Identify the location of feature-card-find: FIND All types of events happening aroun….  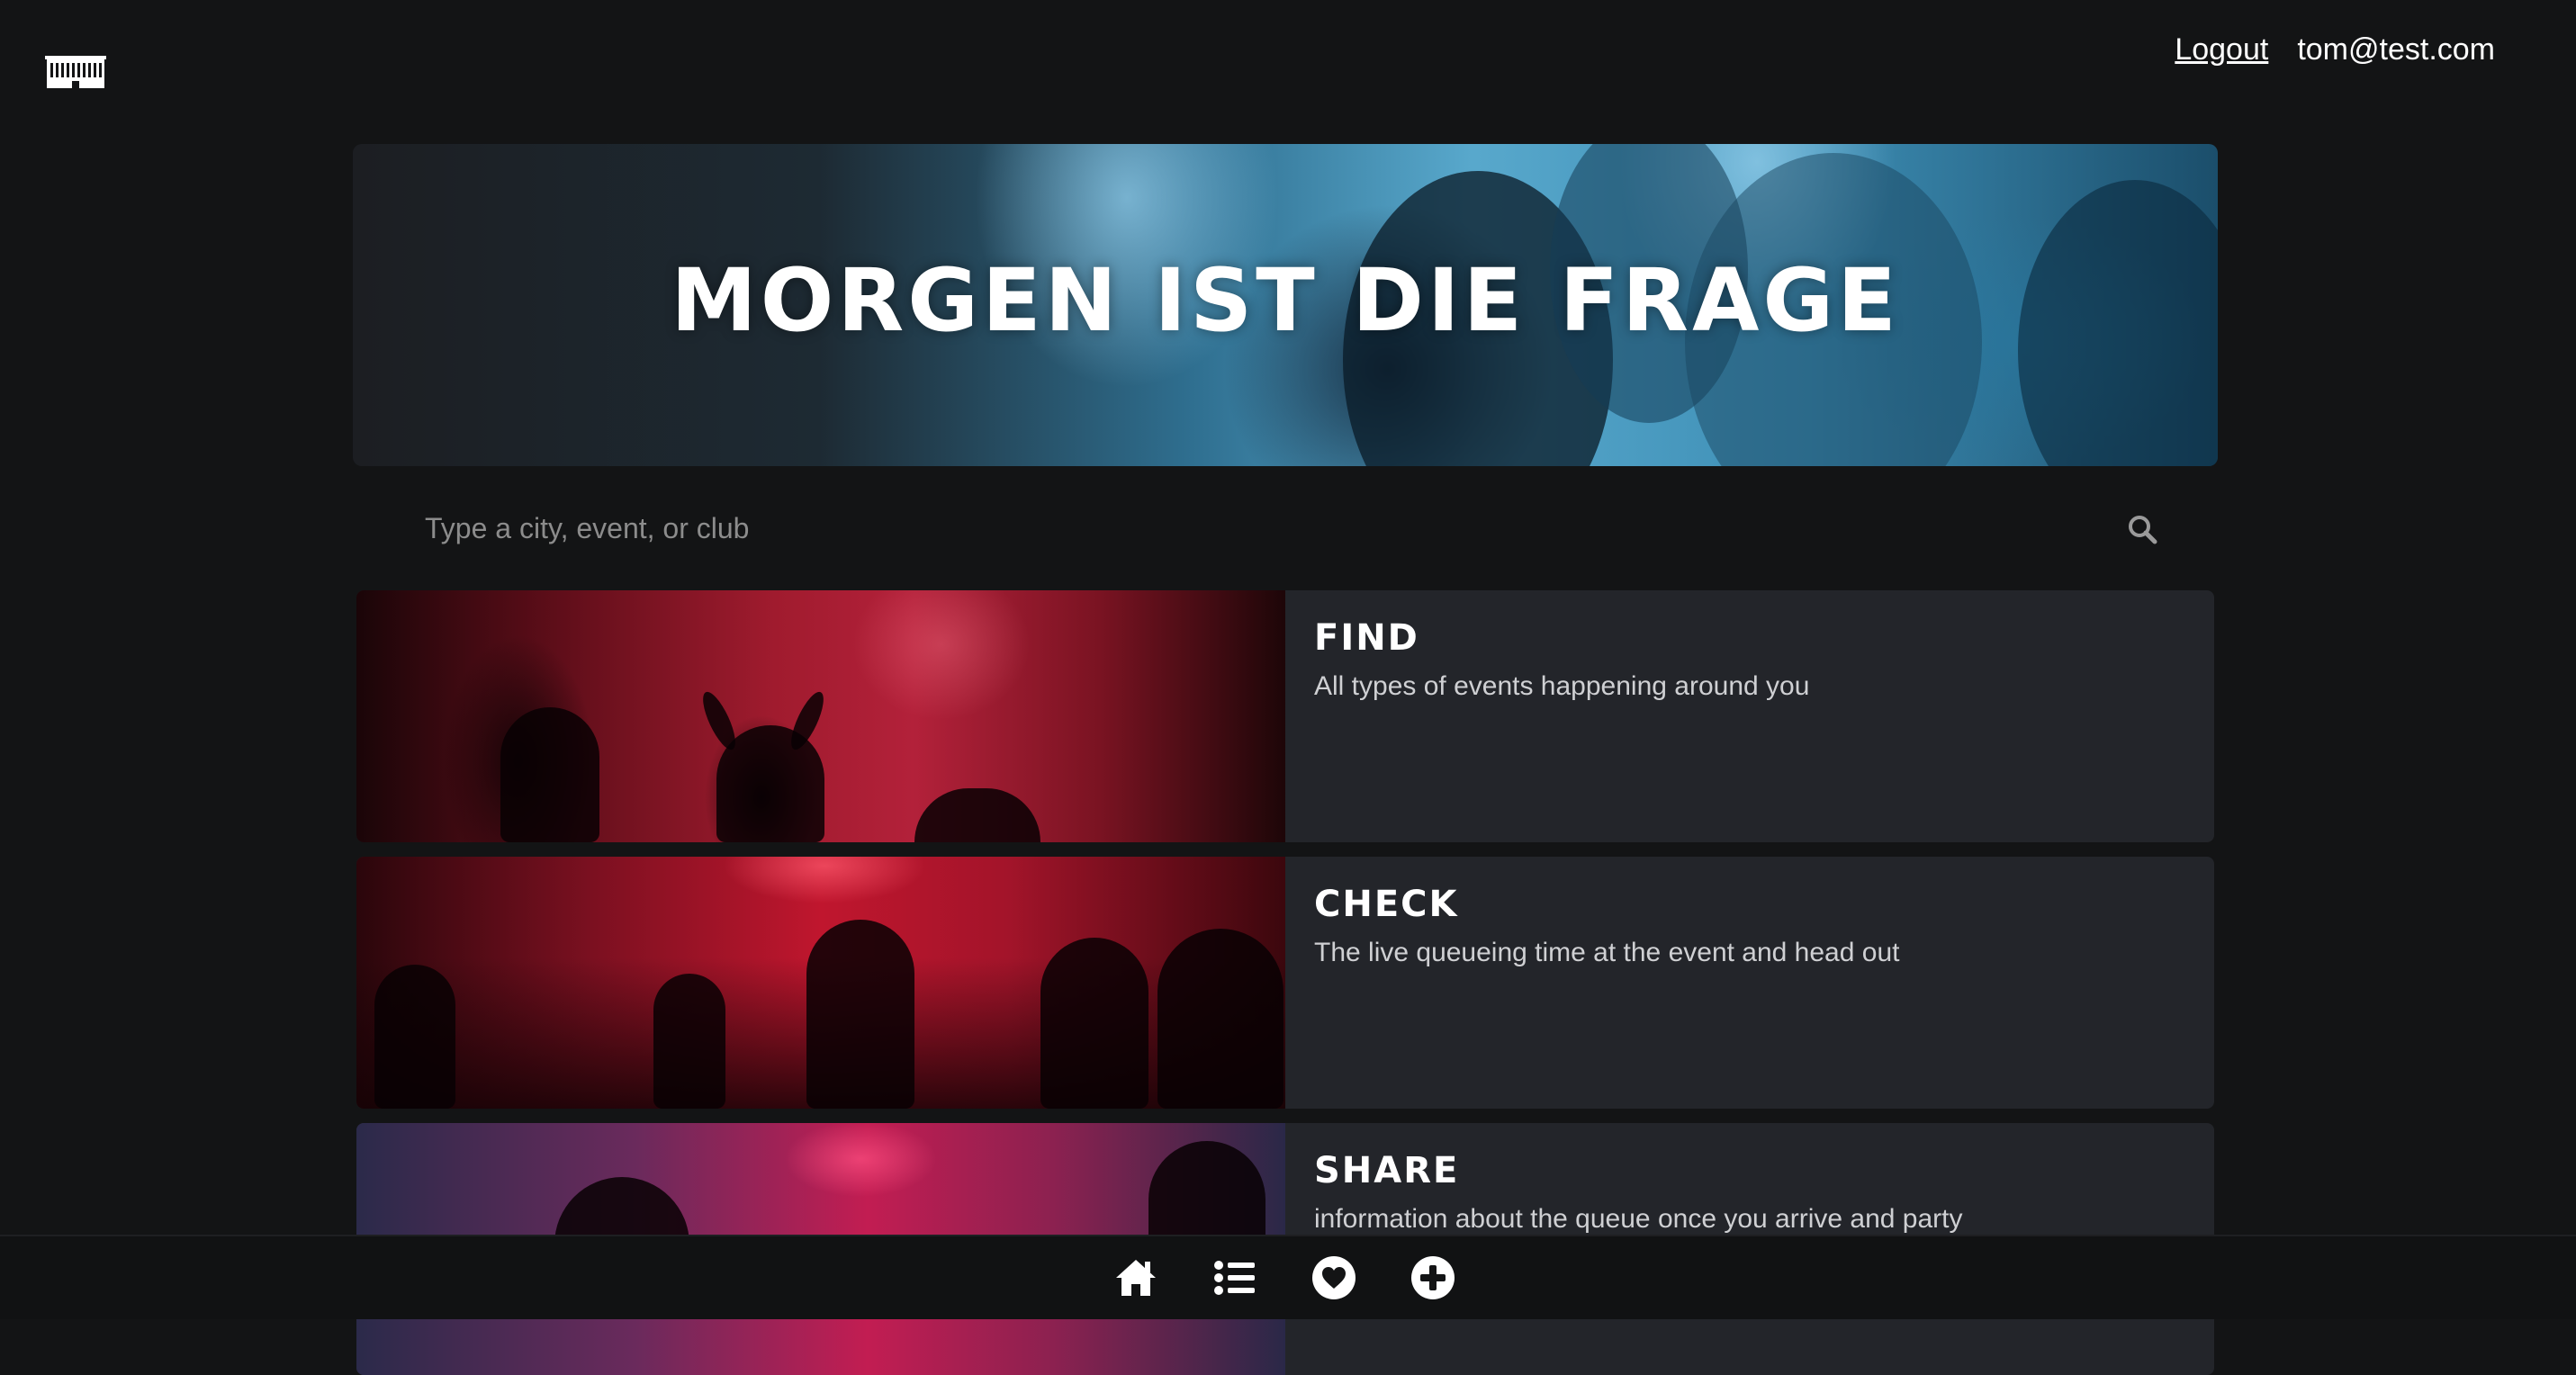
(1285, 716).